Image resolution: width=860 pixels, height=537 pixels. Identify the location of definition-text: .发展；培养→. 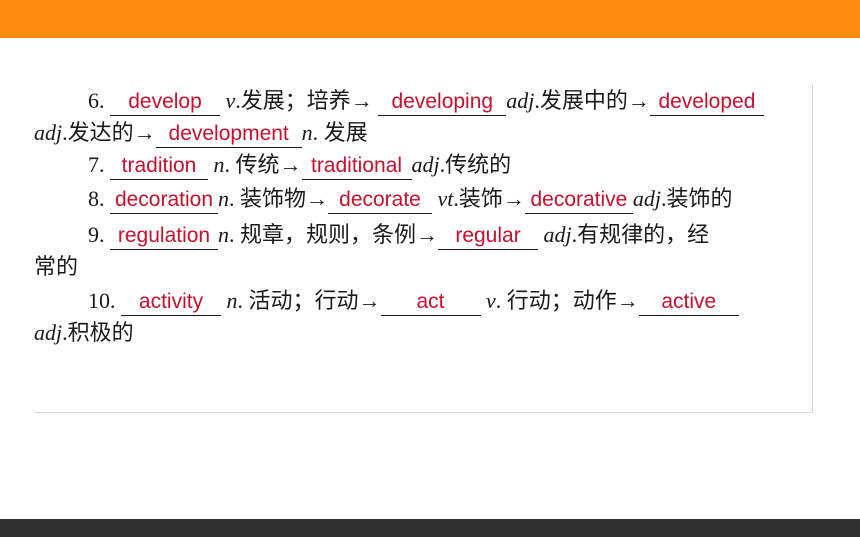
(304, 100).